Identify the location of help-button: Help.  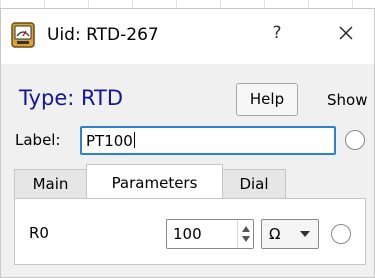
(267, 99).